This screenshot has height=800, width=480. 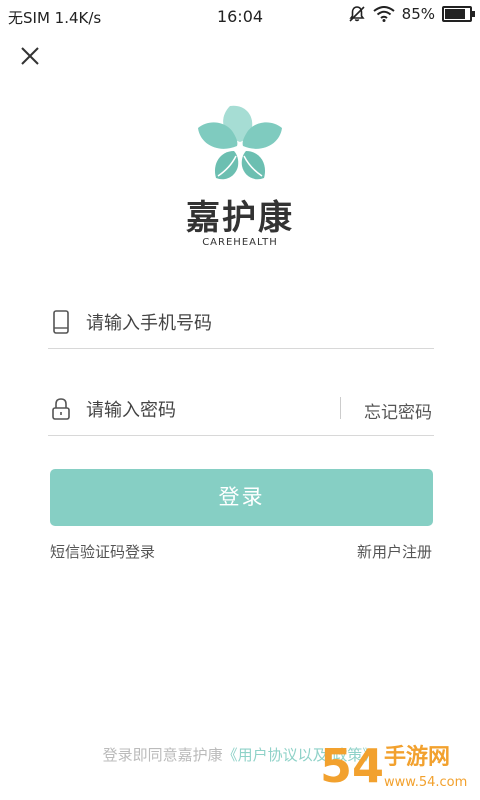 I want to click on muted-bell-icon, so click(x=357, y=14).